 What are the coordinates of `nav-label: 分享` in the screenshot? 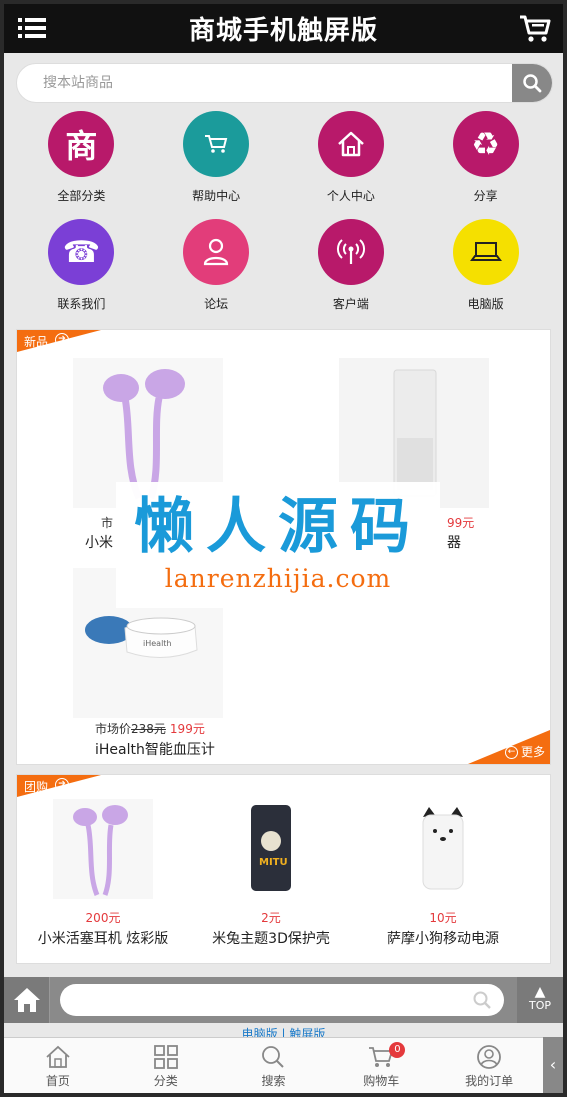 It's located at (485, 196).